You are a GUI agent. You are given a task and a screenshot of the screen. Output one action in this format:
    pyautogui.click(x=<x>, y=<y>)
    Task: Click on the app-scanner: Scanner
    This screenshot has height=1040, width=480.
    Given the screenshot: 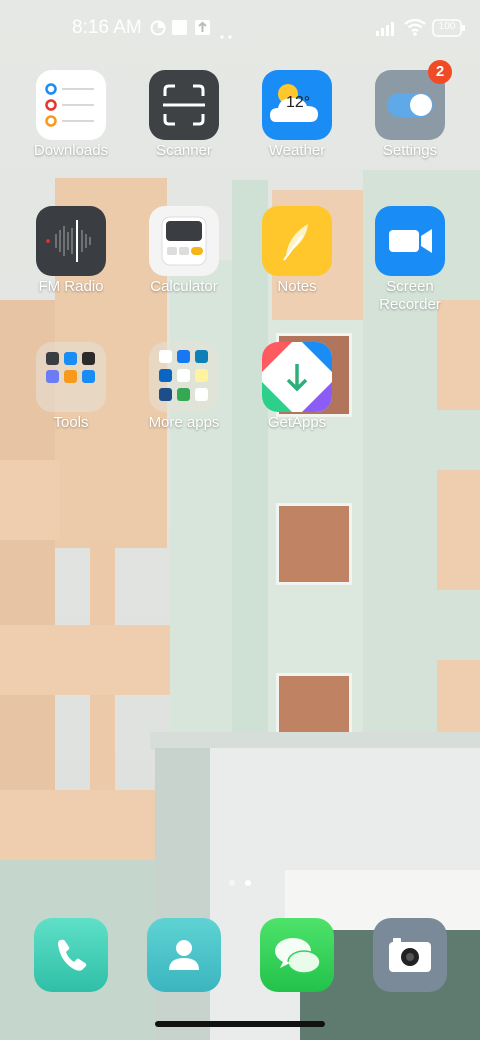 What is the action you would take?
    pyautogui.click(x=184, y=115)
    